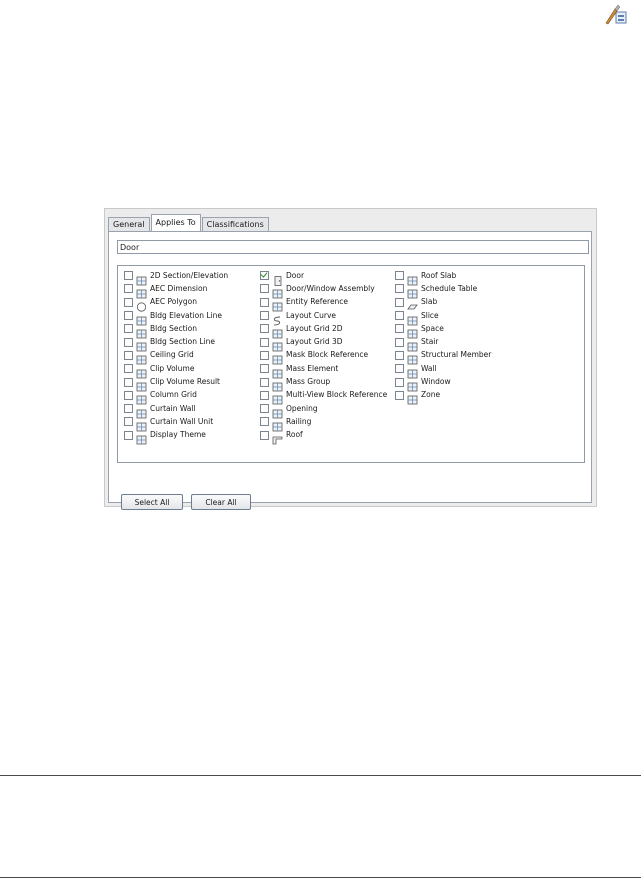 The height and width of the screenshot is (879, 641). I want to click on list-item-label: Railing, so click(299, 421).